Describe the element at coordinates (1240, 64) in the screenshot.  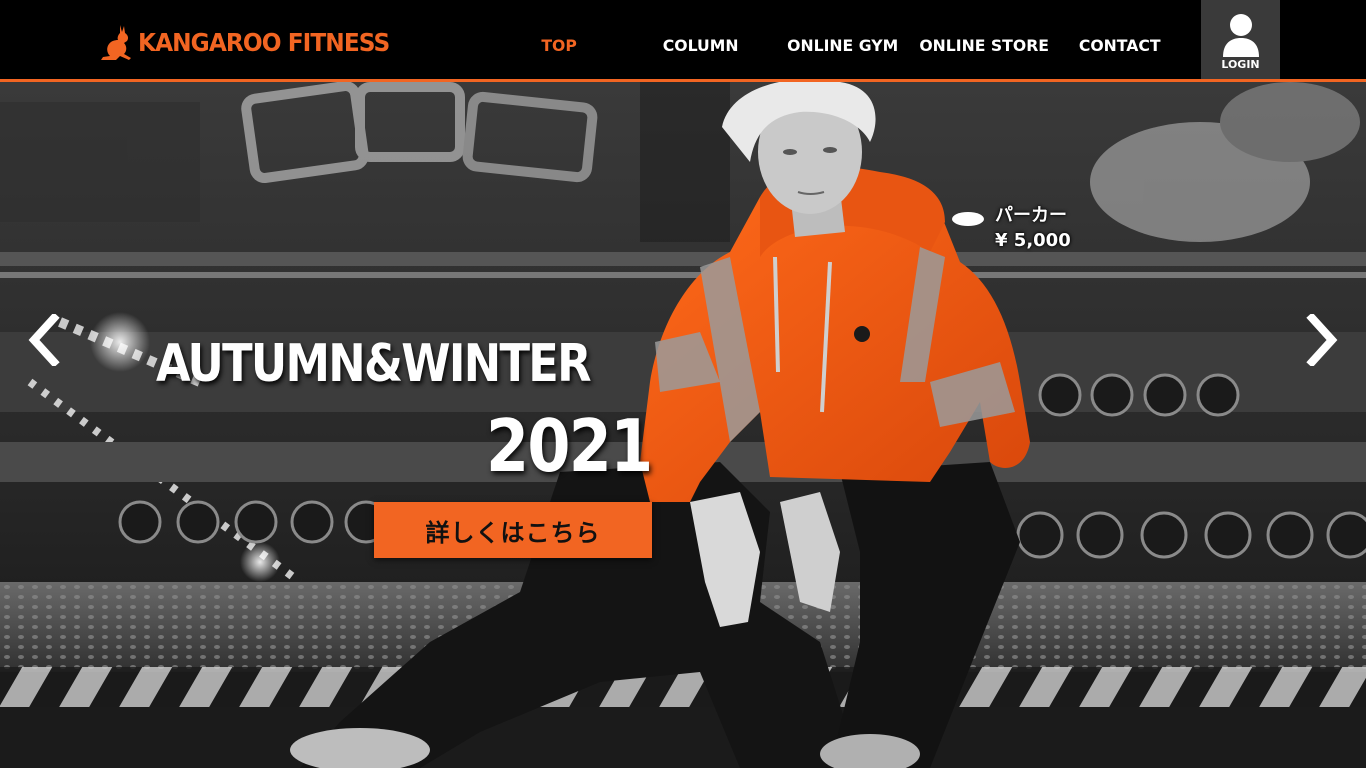
I see `login-label: LOGIN` at that location.